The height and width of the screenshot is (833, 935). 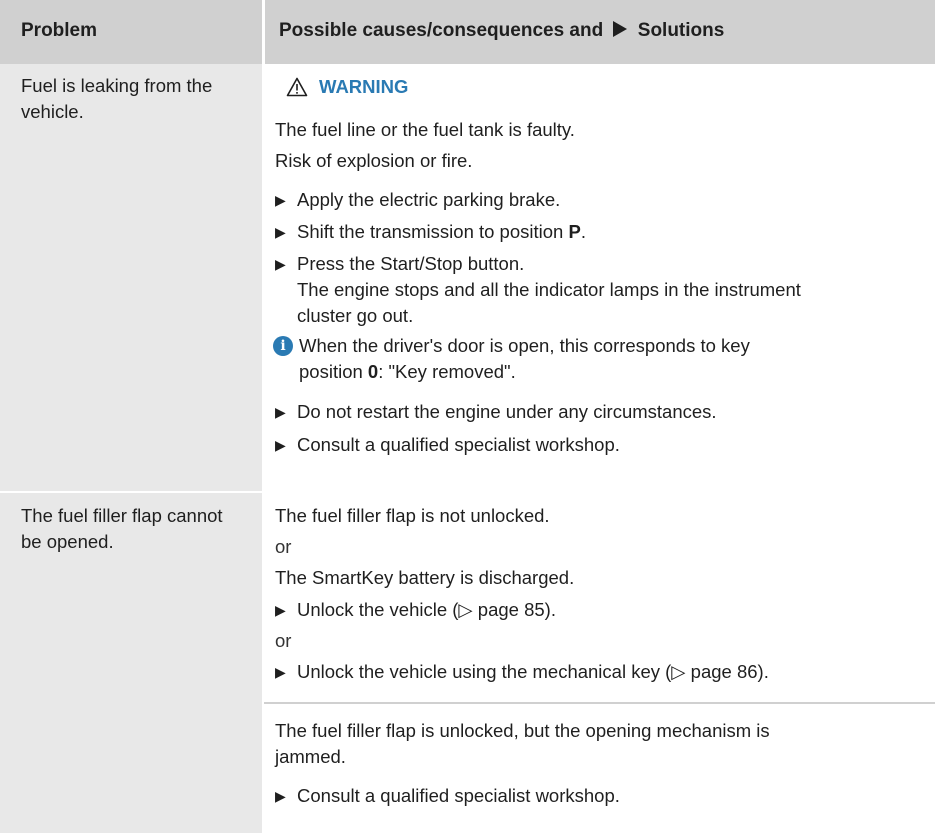 I want to click on row2-or-2: or, so click(x=283, y=640).